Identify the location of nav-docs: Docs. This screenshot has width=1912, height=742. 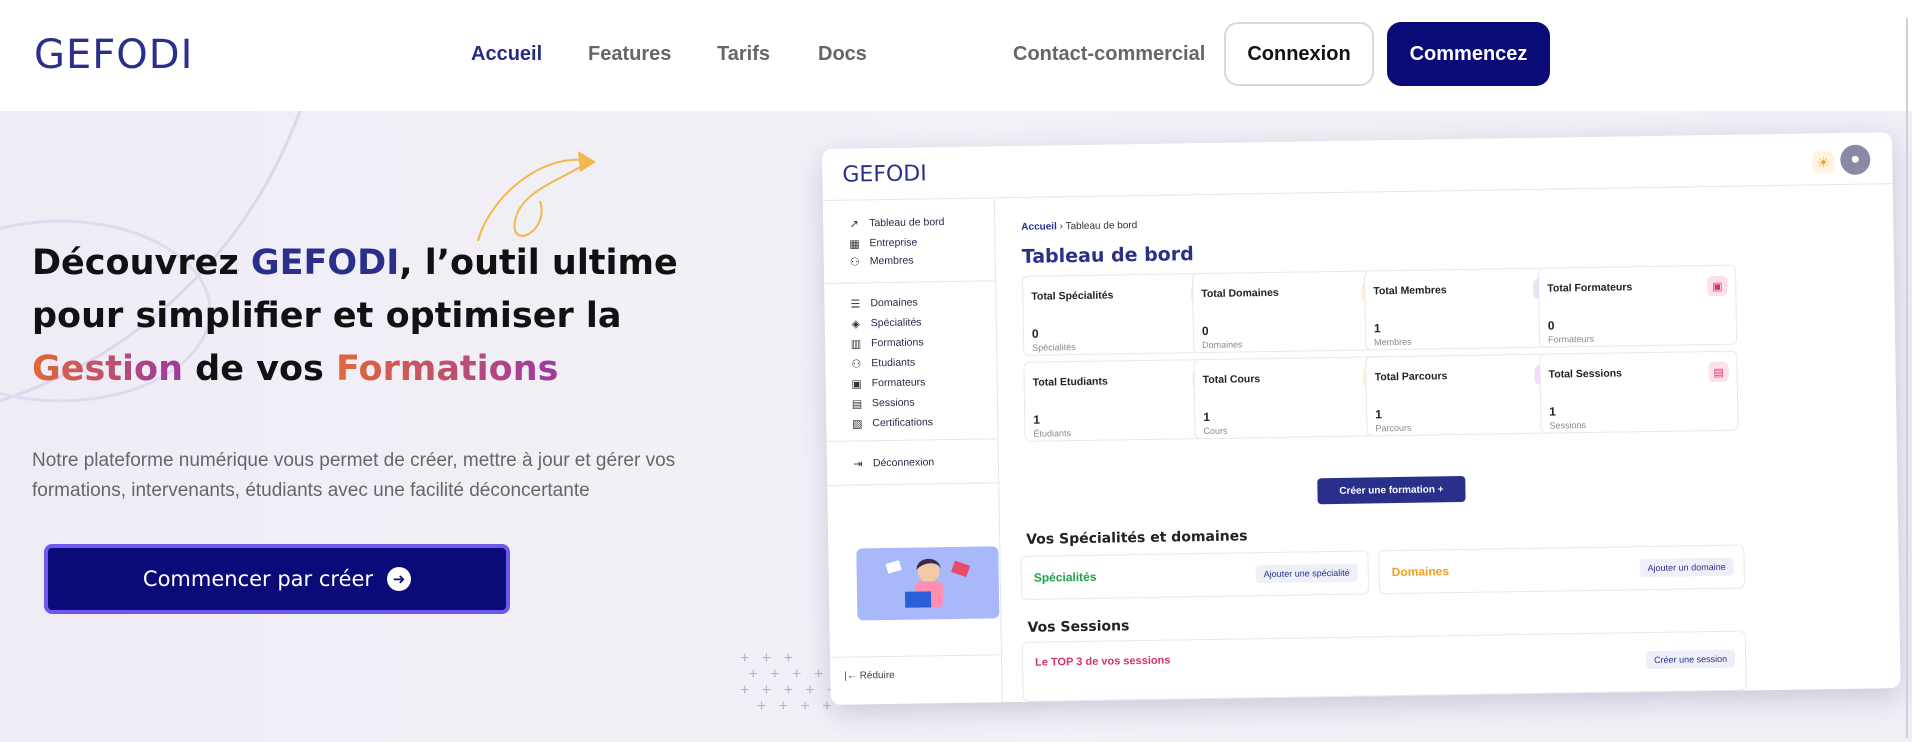
(842, 54).